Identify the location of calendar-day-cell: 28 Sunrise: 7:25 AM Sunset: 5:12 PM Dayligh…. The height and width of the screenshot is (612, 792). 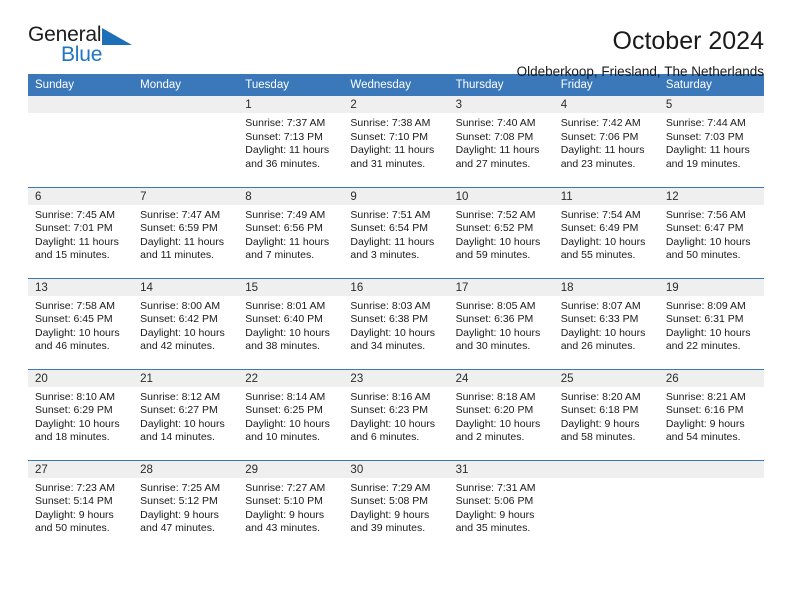
(186, 505).